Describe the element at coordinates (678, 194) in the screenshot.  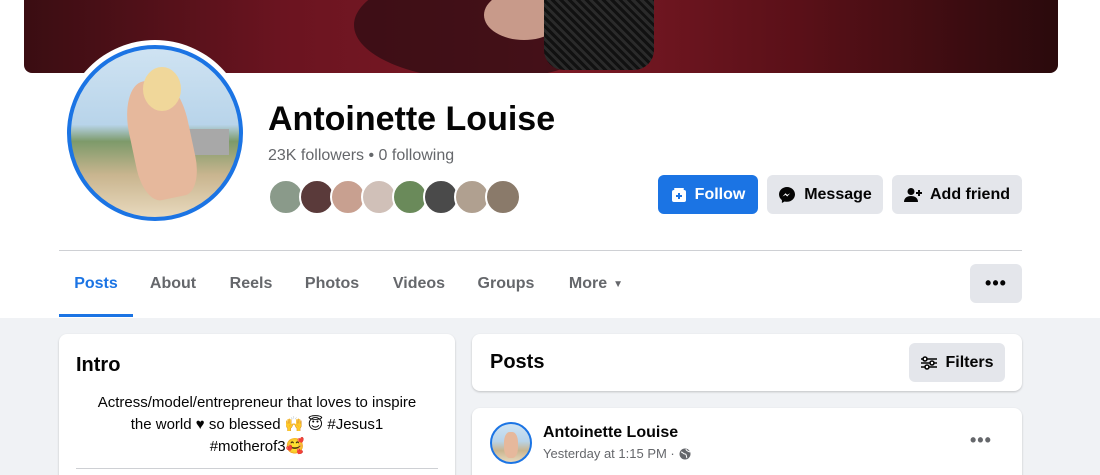
I see `follow-icon` at that location.